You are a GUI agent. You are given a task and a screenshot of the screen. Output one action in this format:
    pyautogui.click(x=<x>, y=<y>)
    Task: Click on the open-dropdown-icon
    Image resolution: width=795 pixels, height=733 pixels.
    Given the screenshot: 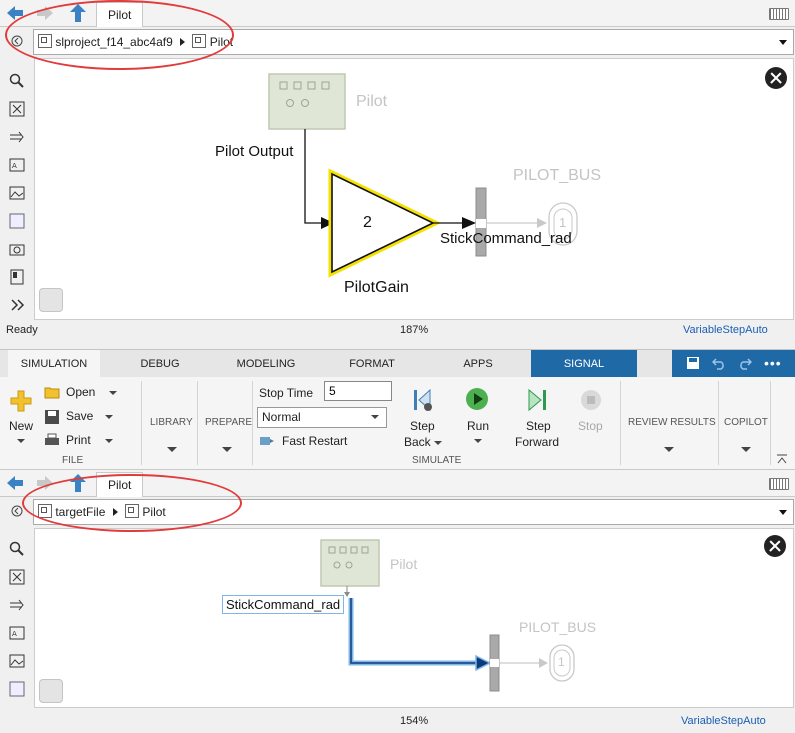 What is the action you would take?
    pyautogui.click(x=113, y=393)
    